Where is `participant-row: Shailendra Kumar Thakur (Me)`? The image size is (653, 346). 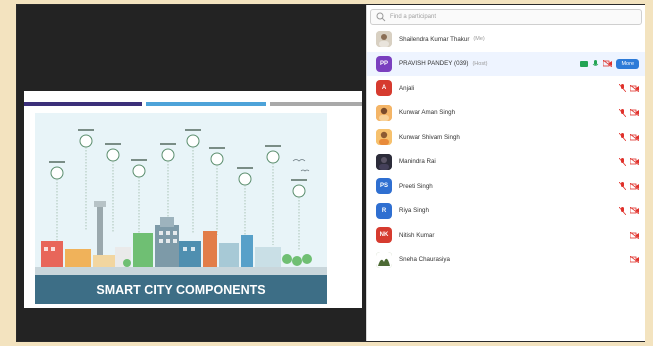 participant-row: Shailendra Kumar Thakur (Me) is located at coordinates (506, 39).